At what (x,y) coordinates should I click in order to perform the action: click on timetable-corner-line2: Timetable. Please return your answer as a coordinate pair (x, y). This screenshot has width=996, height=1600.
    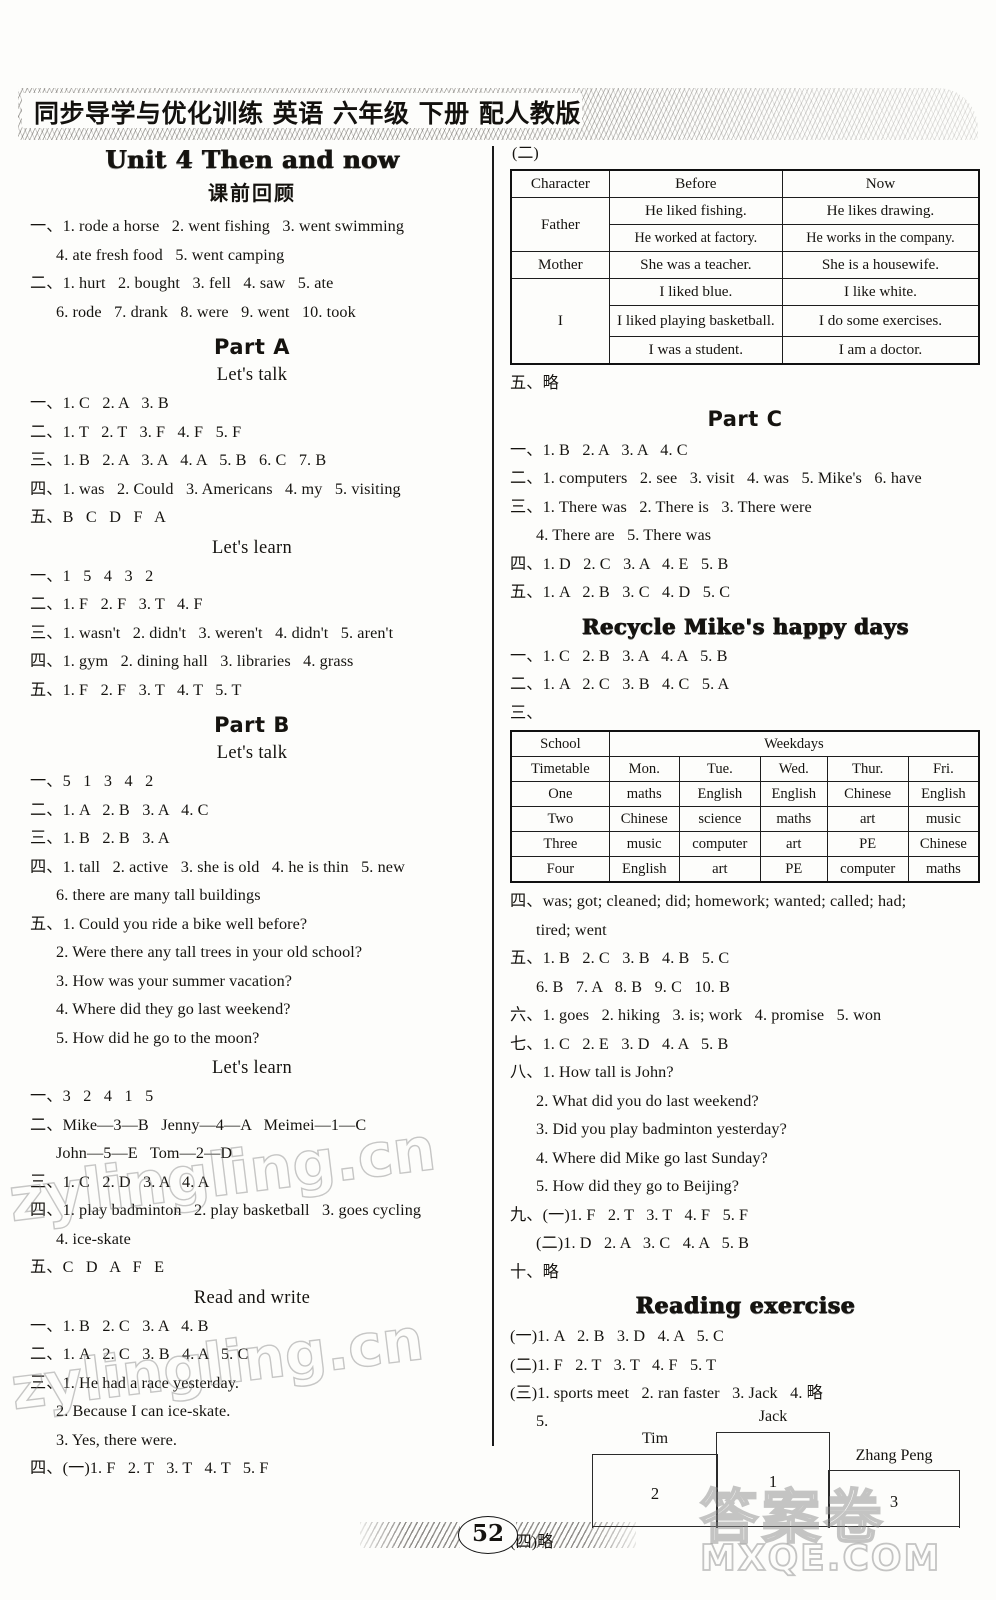
    Looking at the image, I should click on (560, 769).